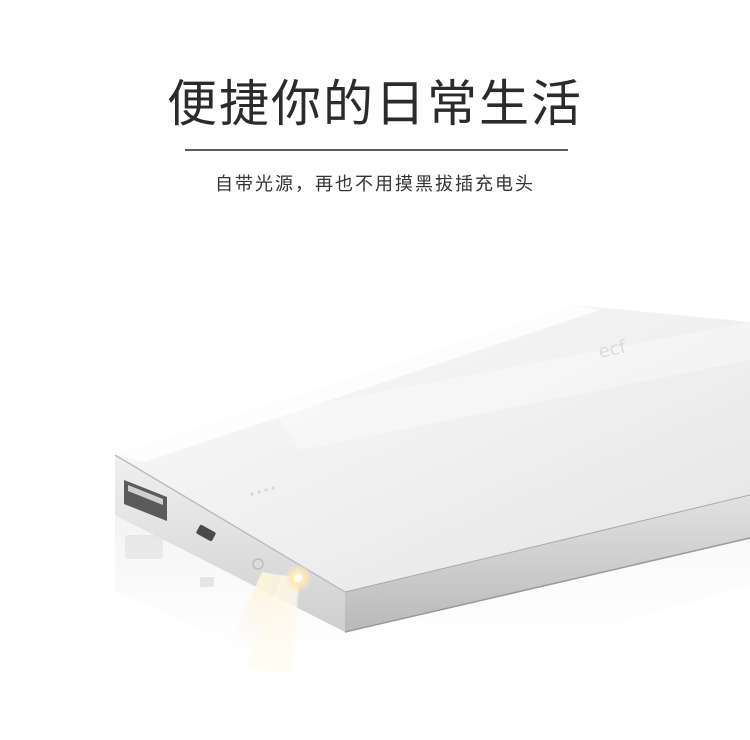  What do you see at coordinates (298, 578) in the screenshot?
I see `led-light-icon` at bounding box center [298, 578].